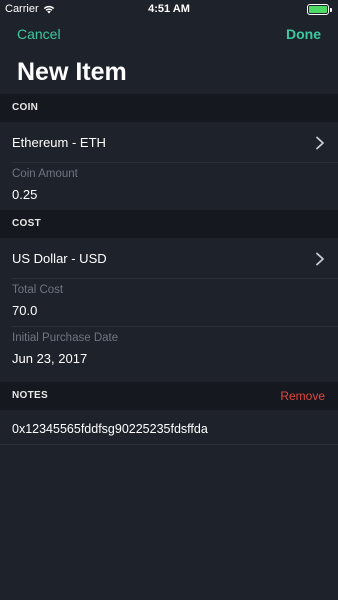 The width and height of the screenshot is (338, 600). I want to click on purchase-date-label: Initial Purchase Date, so click(65, 338).